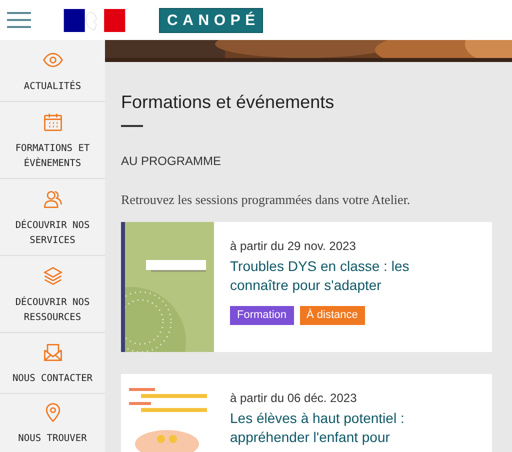  What do you see at coordinates (53, 276) in the screenshot?
I see `layers-icon` at bounding box center [53, 276].